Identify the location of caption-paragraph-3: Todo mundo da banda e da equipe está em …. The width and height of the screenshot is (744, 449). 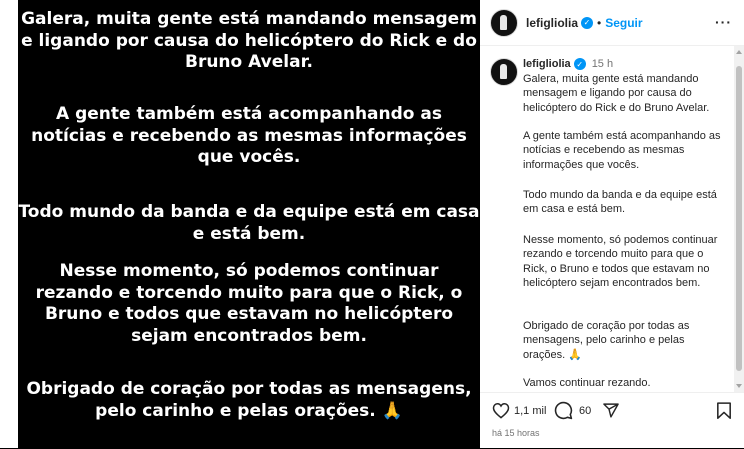
(620, 202).